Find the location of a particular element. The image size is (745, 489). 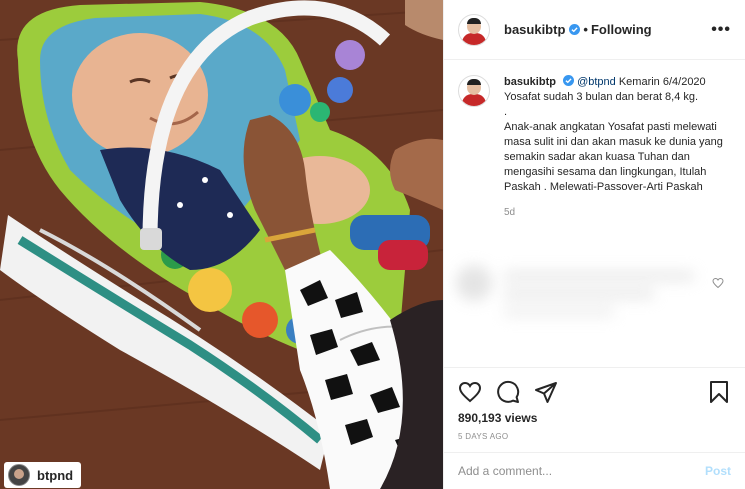

comment-composer: Post is located at coordinates (594, 470).